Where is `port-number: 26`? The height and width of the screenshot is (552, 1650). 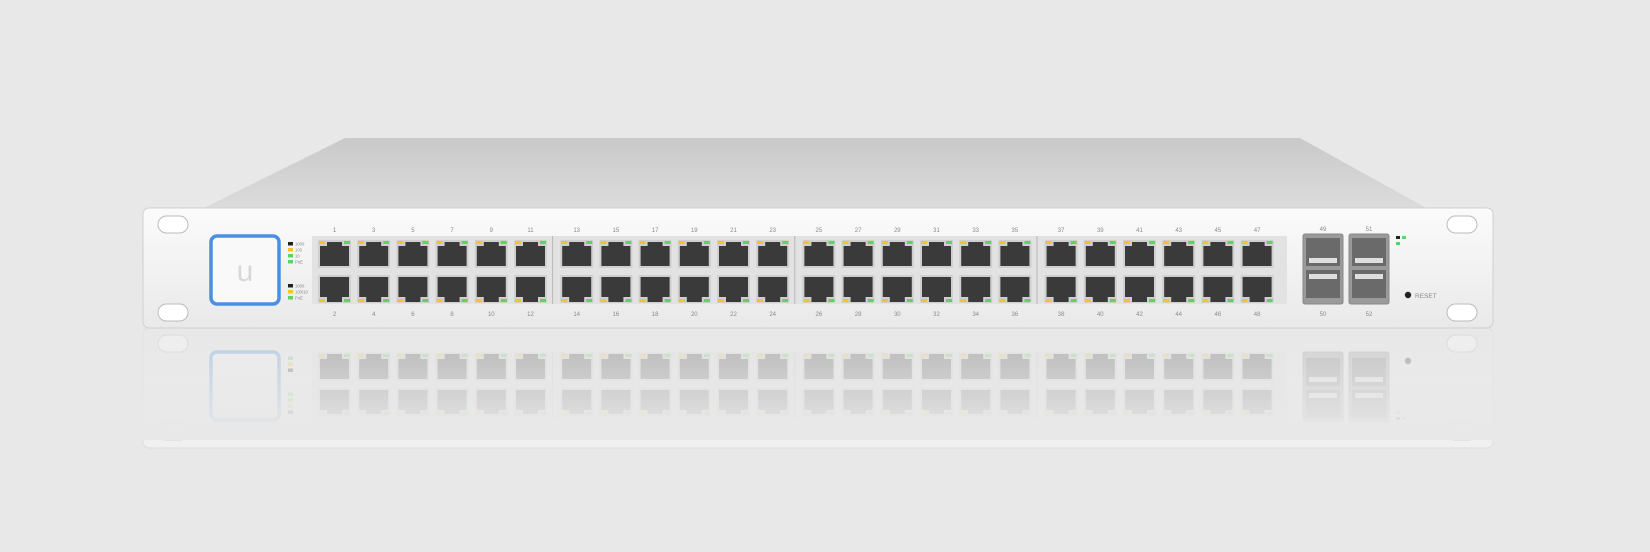 port-number: 26 is located at coordinates (819, 315).